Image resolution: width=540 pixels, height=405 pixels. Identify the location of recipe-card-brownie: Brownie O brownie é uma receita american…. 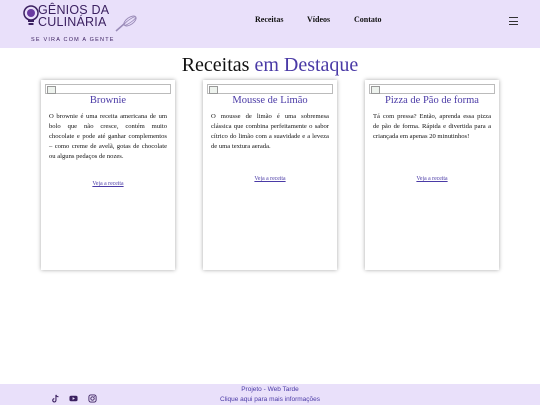
(108, 175).